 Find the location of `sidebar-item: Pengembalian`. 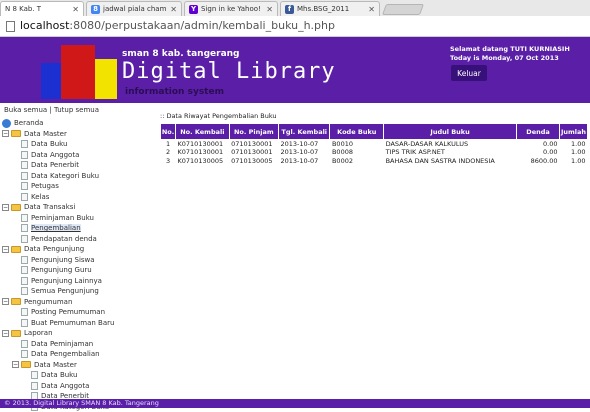

sidebar-item: Pengembalian is located at coordinates (76, 228).